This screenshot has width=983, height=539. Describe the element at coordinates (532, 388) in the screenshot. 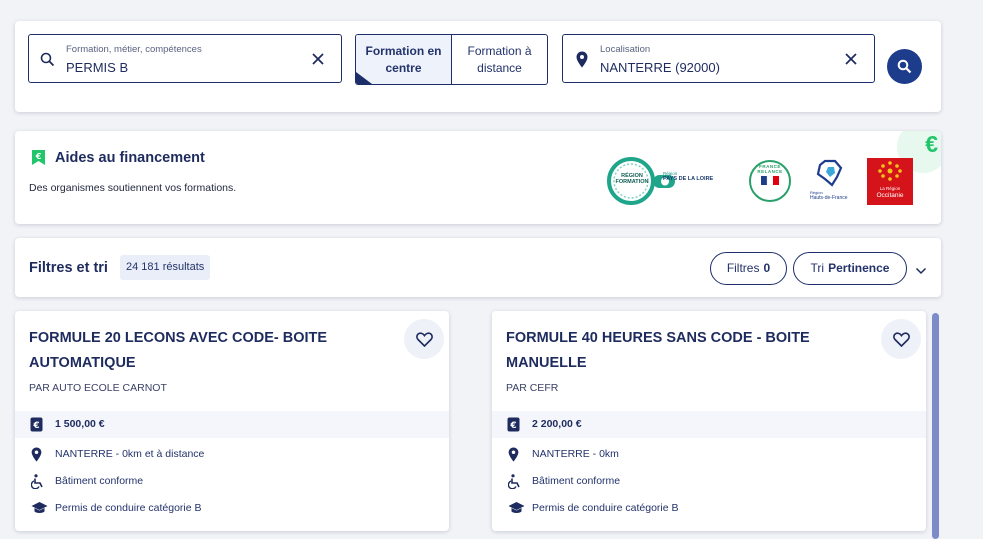

I see `result-provider: PAR CEFR` at that location.